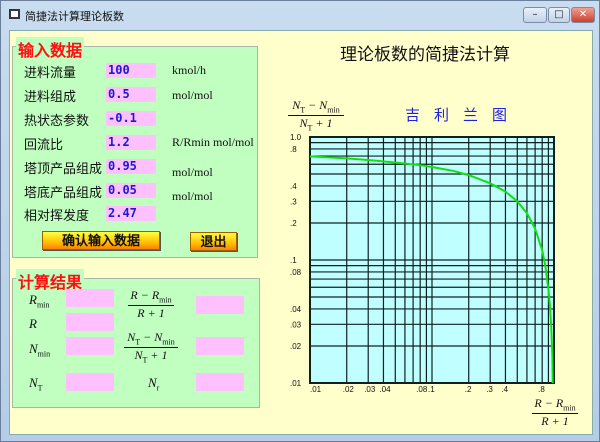 This screenshot has width=600, height=442. I want to click on x-tick-label: .02, so click(349, 389).